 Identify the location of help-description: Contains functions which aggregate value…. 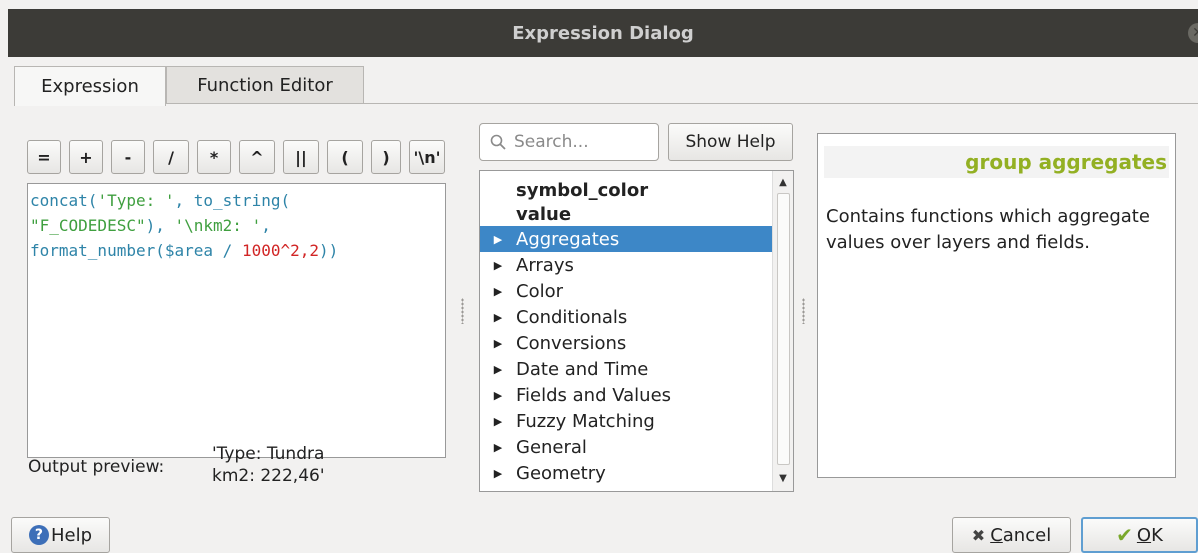
(988, 229).